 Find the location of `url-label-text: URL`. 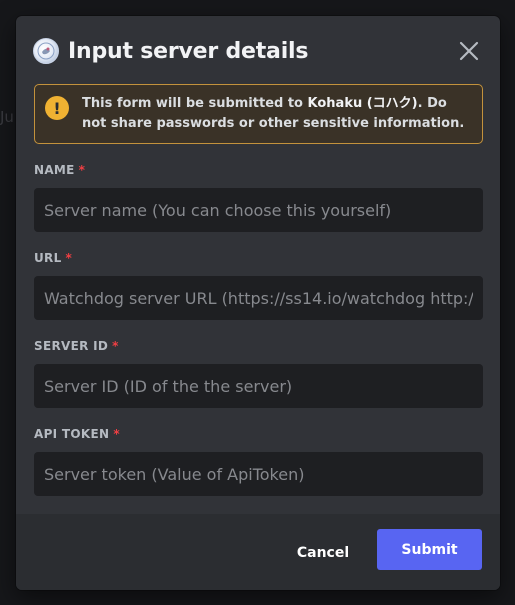

url-label-text: URL is located at coordinates (48, 258).